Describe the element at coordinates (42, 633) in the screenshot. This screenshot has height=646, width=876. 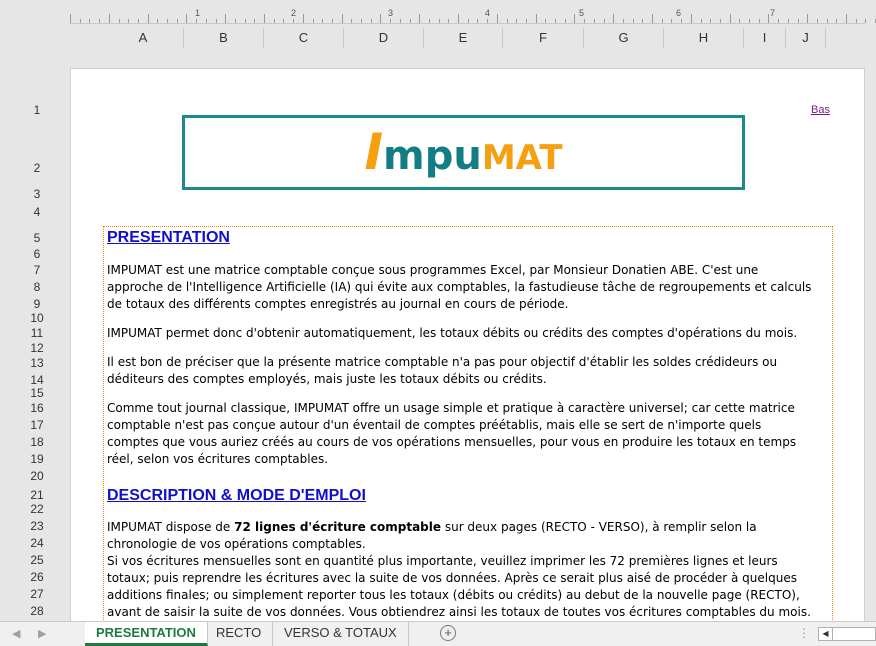
I see `tab-scroll-right-icon: ▶` at that location.